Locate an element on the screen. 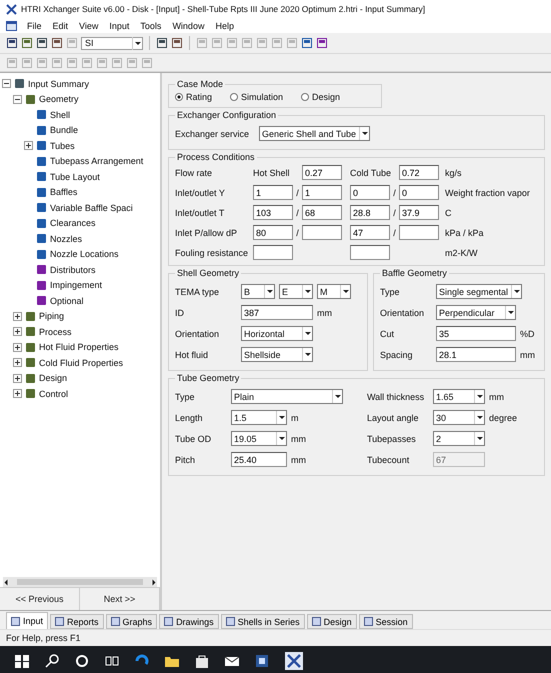 This screenshot has width=551, height=673. tab: Session is located at coordinates (385, 621).